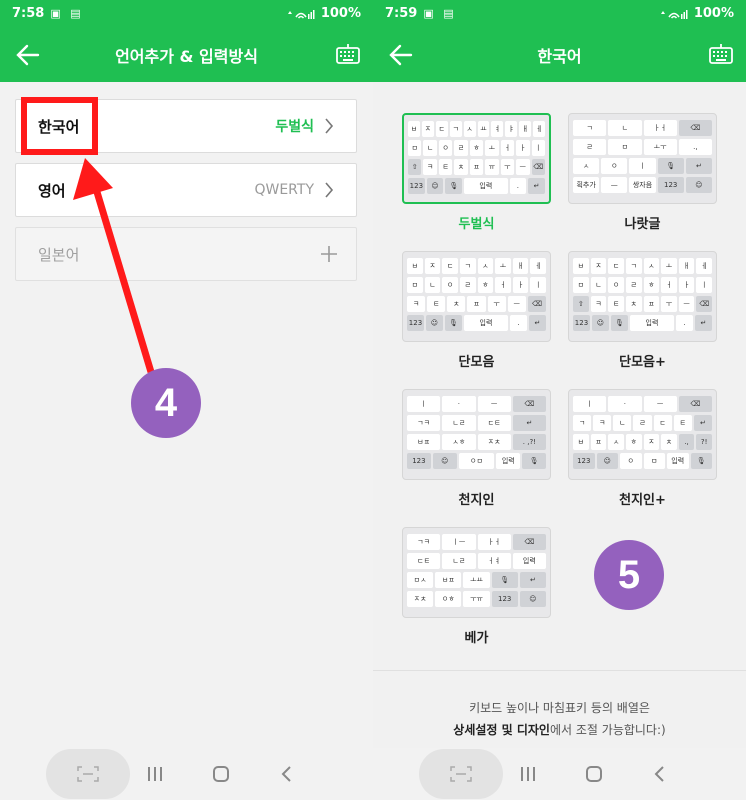  Describe the element at coordinates (476, 572) in the screenshot. I see `keyboard-option-vega: ㄱㅋ ㅣㅡ ㅏㅓ ⌫ ㄷㅌ ㄴㄹ ㅓㅕ 입력 ㅁㅅ ㅂㅍ ㅗㅛ 🎙 ↵ ㅈㅊ ㅇㅎ ㅜㅠ 123 ☺` at that location.